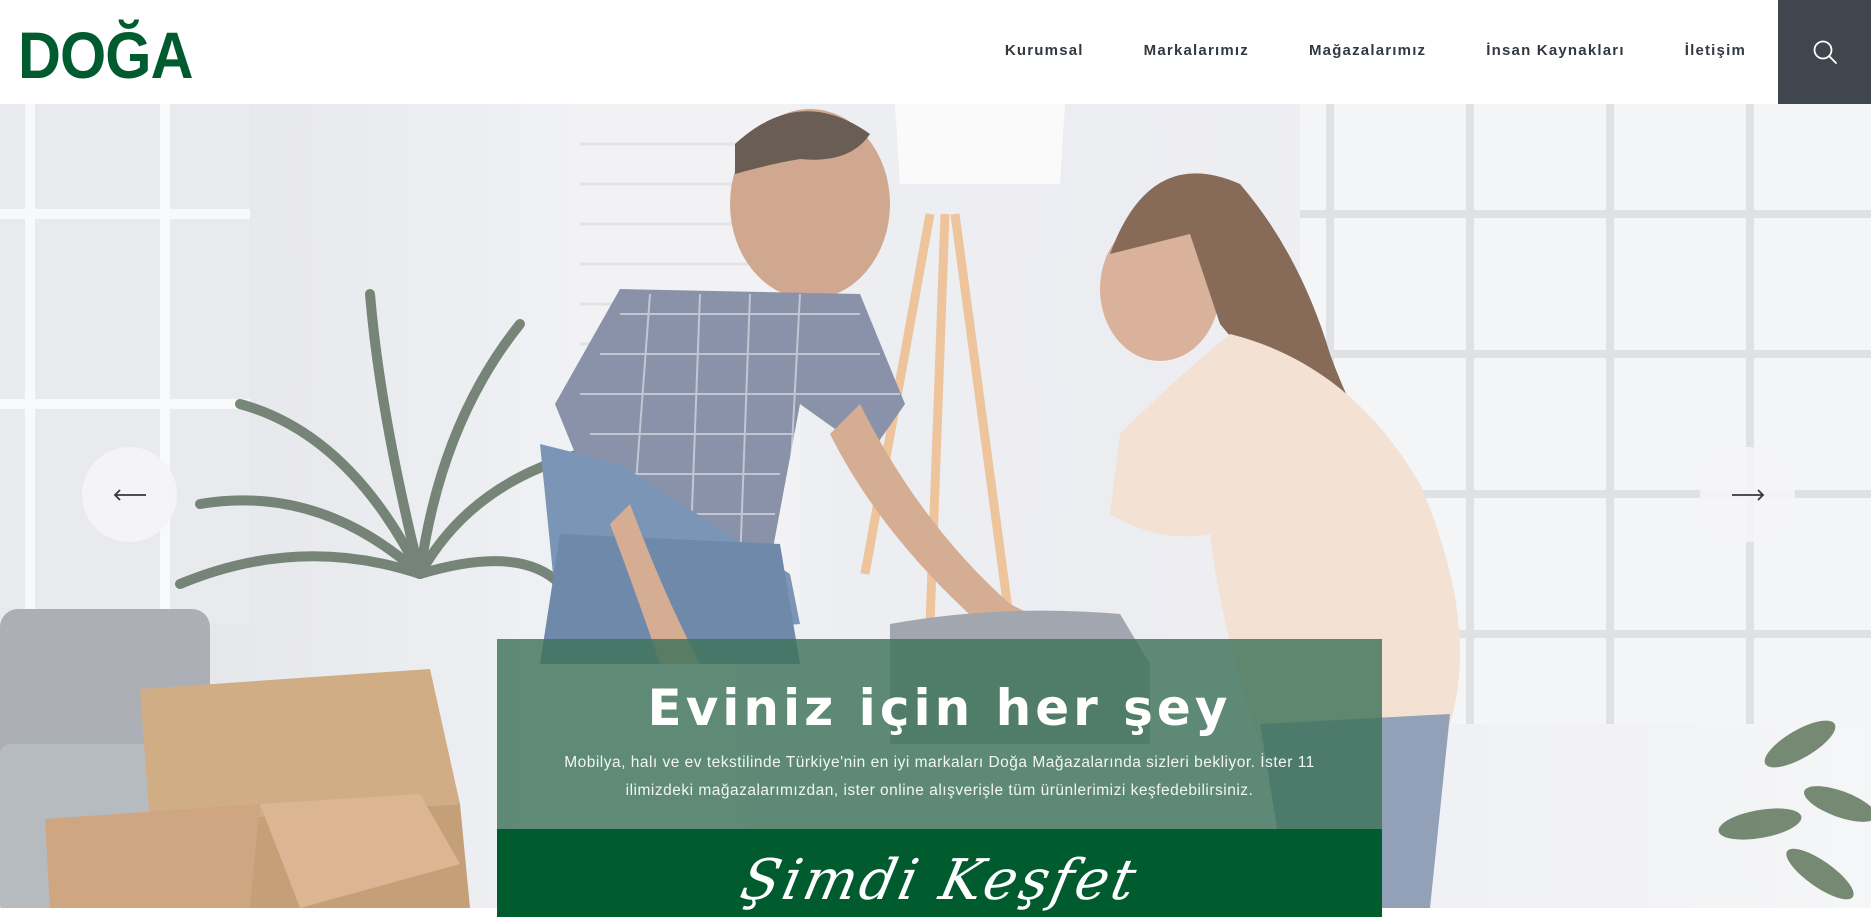 This screenshot has width=1871, height=917. I want to click on search-icon, so click(1825, 52).